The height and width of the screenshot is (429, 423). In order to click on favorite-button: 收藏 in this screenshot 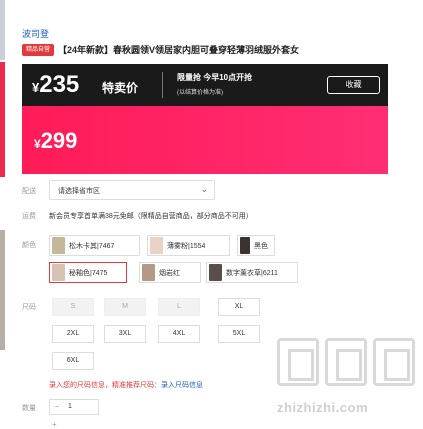, I will do `click(353, 85)`.